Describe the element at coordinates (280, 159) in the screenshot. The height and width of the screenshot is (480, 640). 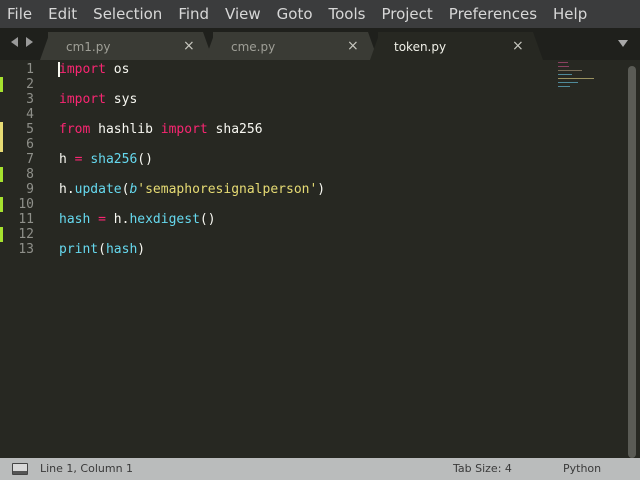
I see `code-line: 7 h = sha256()` at that location.